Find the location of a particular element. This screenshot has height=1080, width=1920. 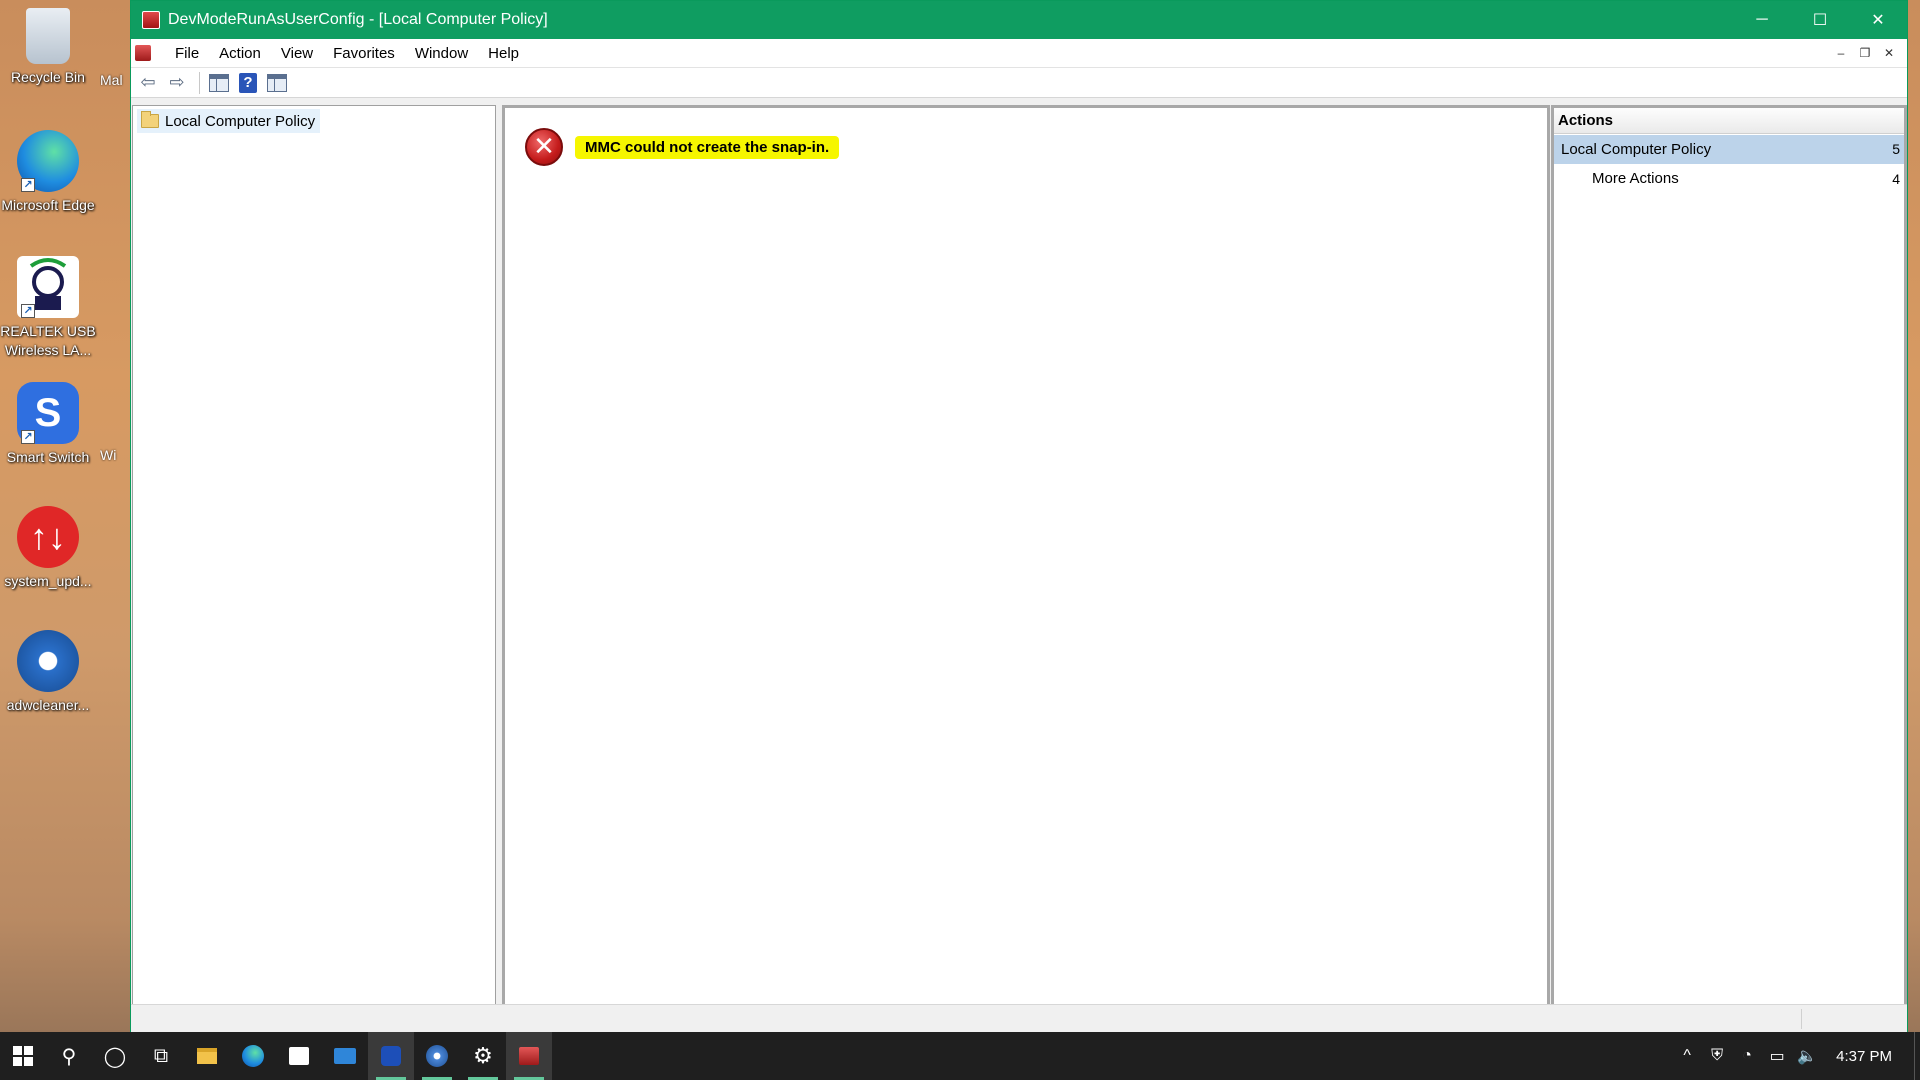

maximize-button: ☐ is located at coordinates (1820, 20).